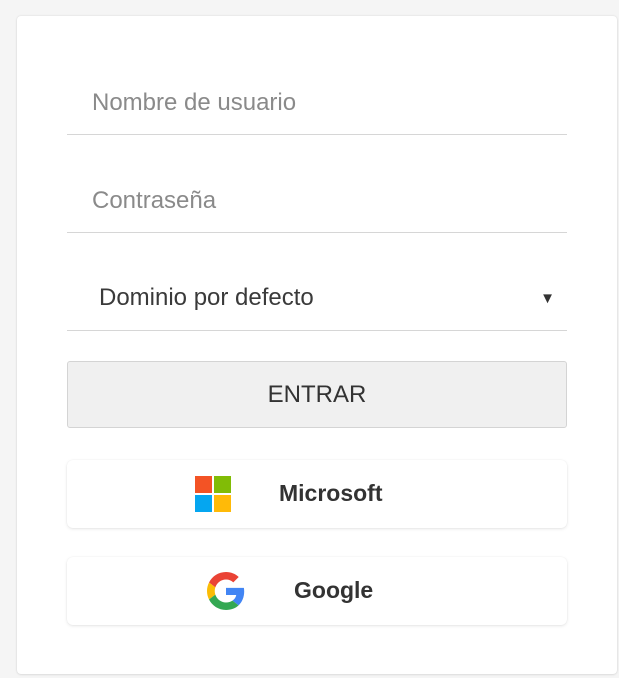 This screenshot has width=619, height=678. I want to click on password-input, so click(317, 201).